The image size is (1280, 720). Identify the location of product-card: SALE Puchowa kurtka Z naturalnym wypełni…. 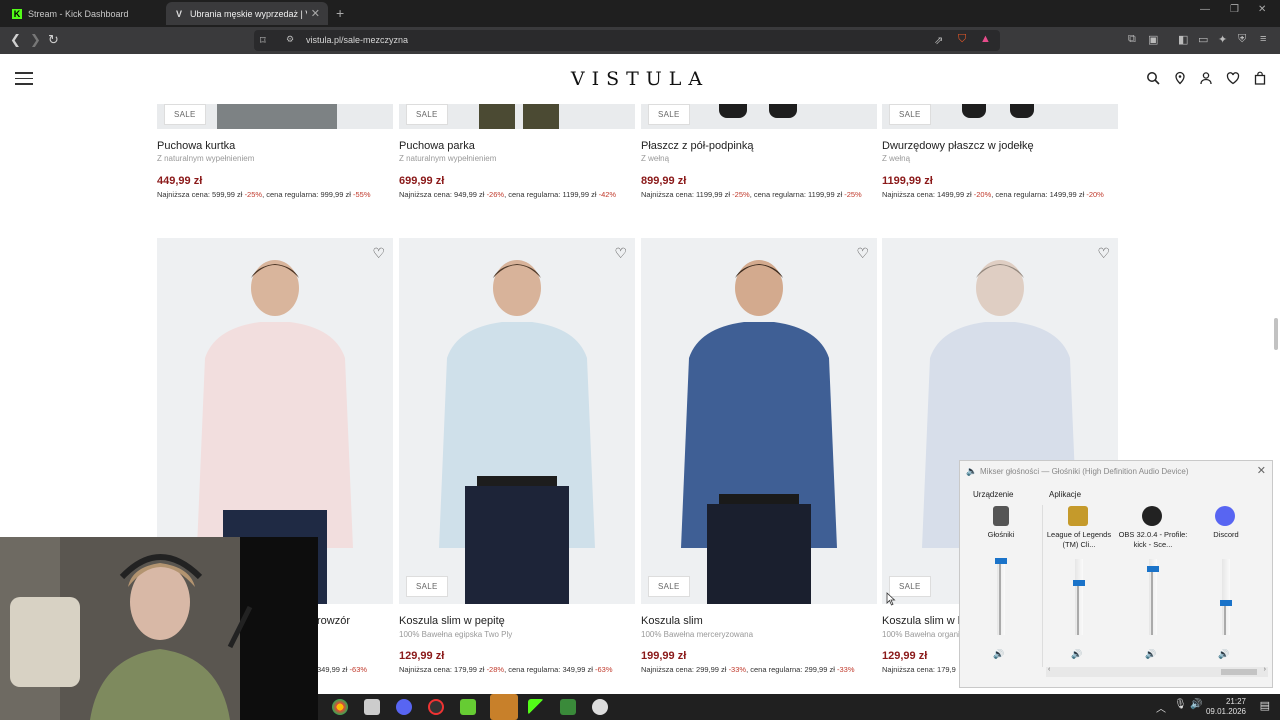
(275, 159).